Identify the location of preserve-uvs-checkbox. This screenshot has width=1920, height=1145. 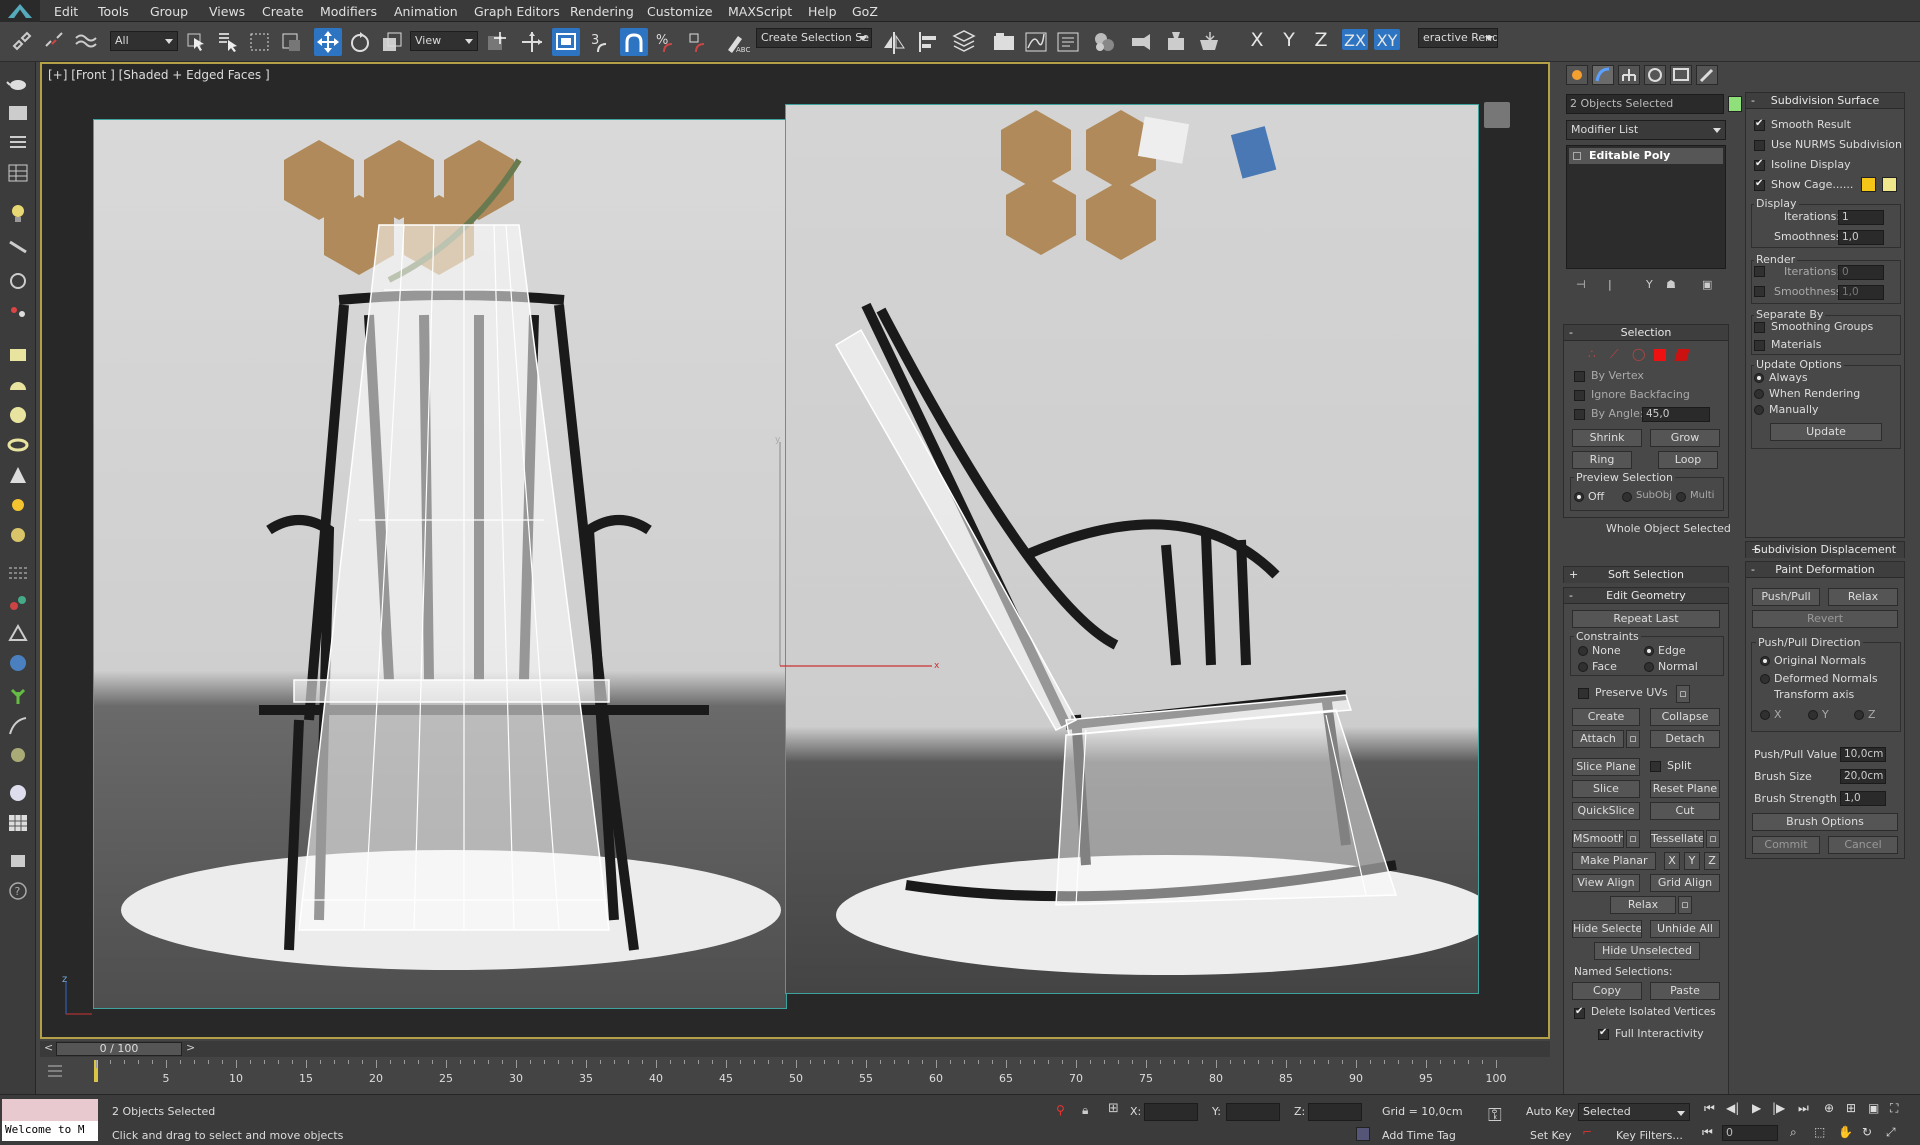
(1583, 693).